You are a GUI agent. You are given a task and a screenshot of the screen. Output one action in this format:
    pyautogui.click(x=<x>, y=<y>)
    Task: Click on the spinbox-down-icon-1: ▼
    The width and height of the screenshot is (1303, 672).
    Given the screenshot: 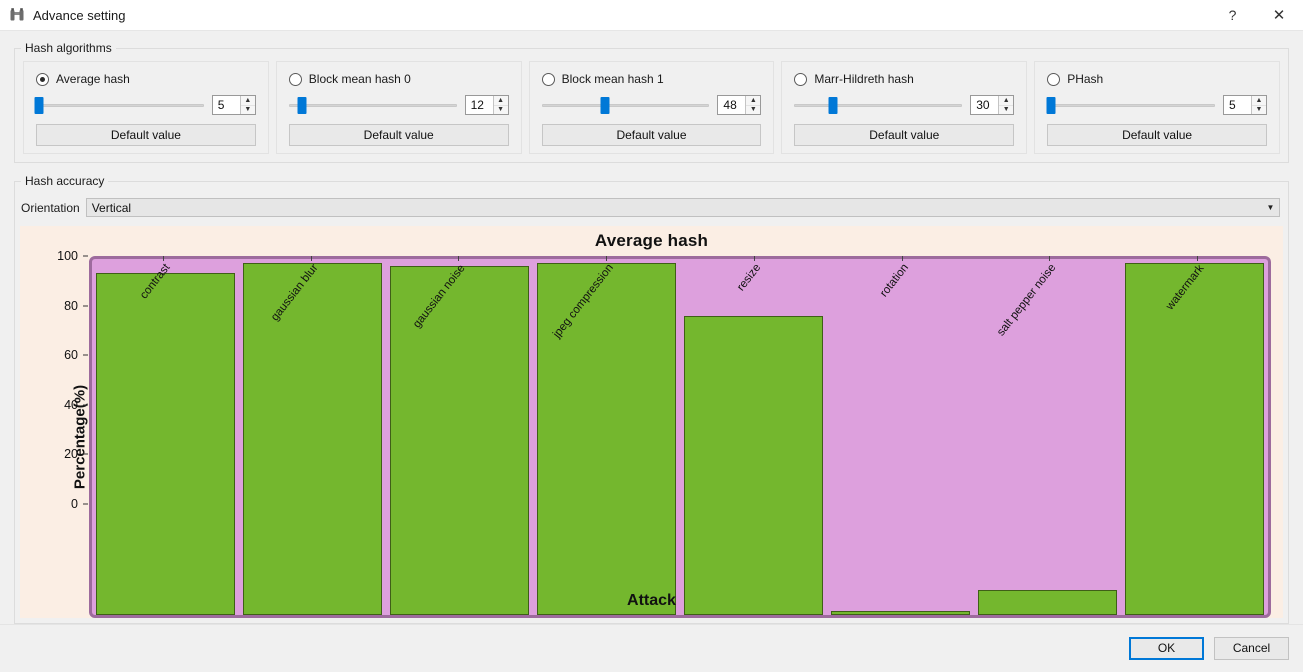 What is the action you would take?
    pyautogui.click(x=501, y=110)
    